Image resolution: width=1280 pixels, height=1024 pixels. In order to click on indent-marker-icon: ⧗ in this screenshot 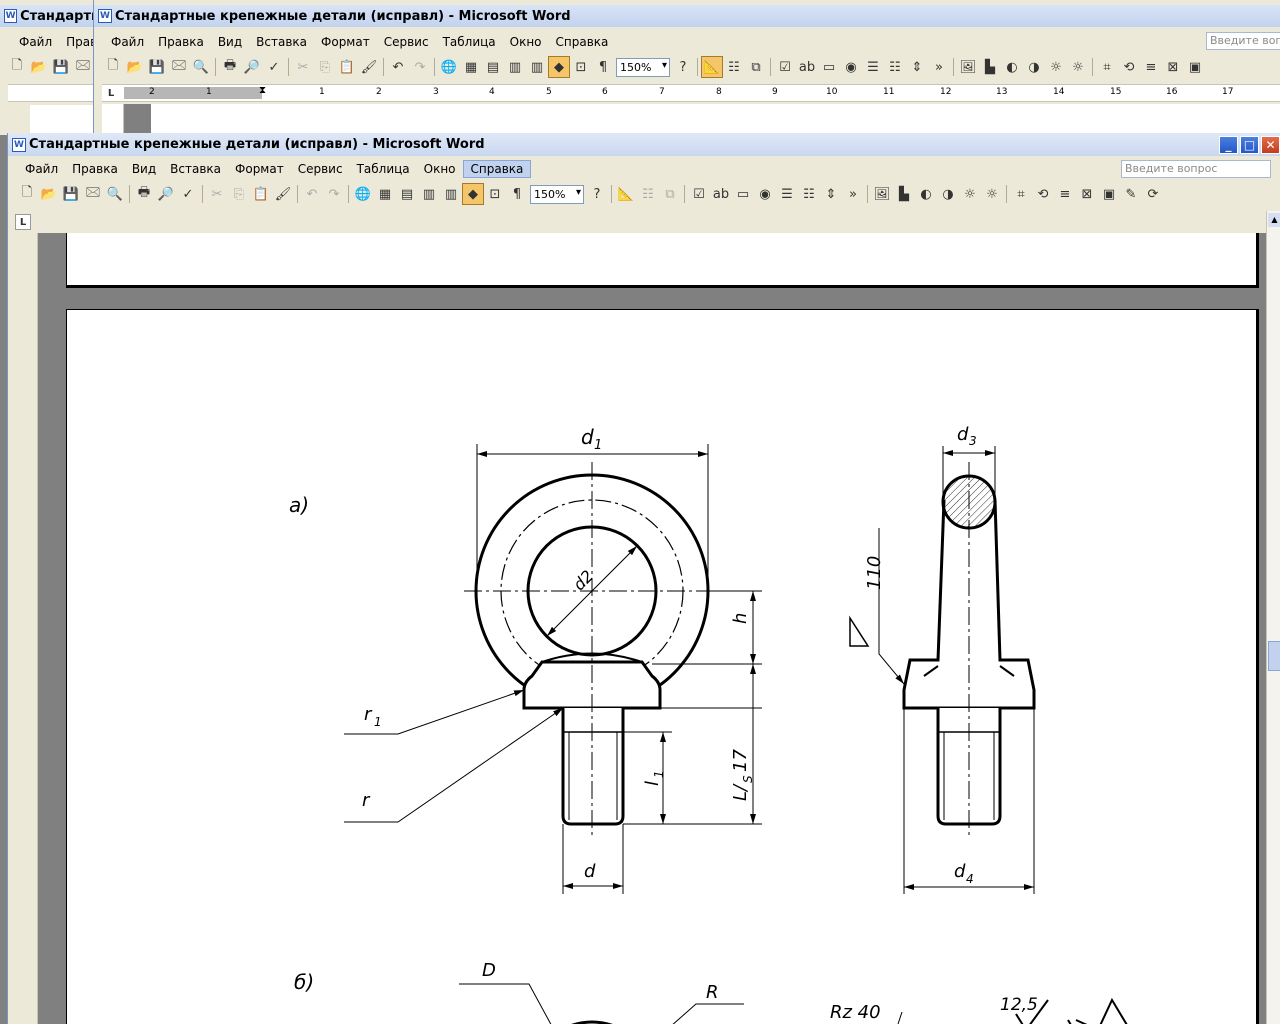, I will do `click(262, 90)`.